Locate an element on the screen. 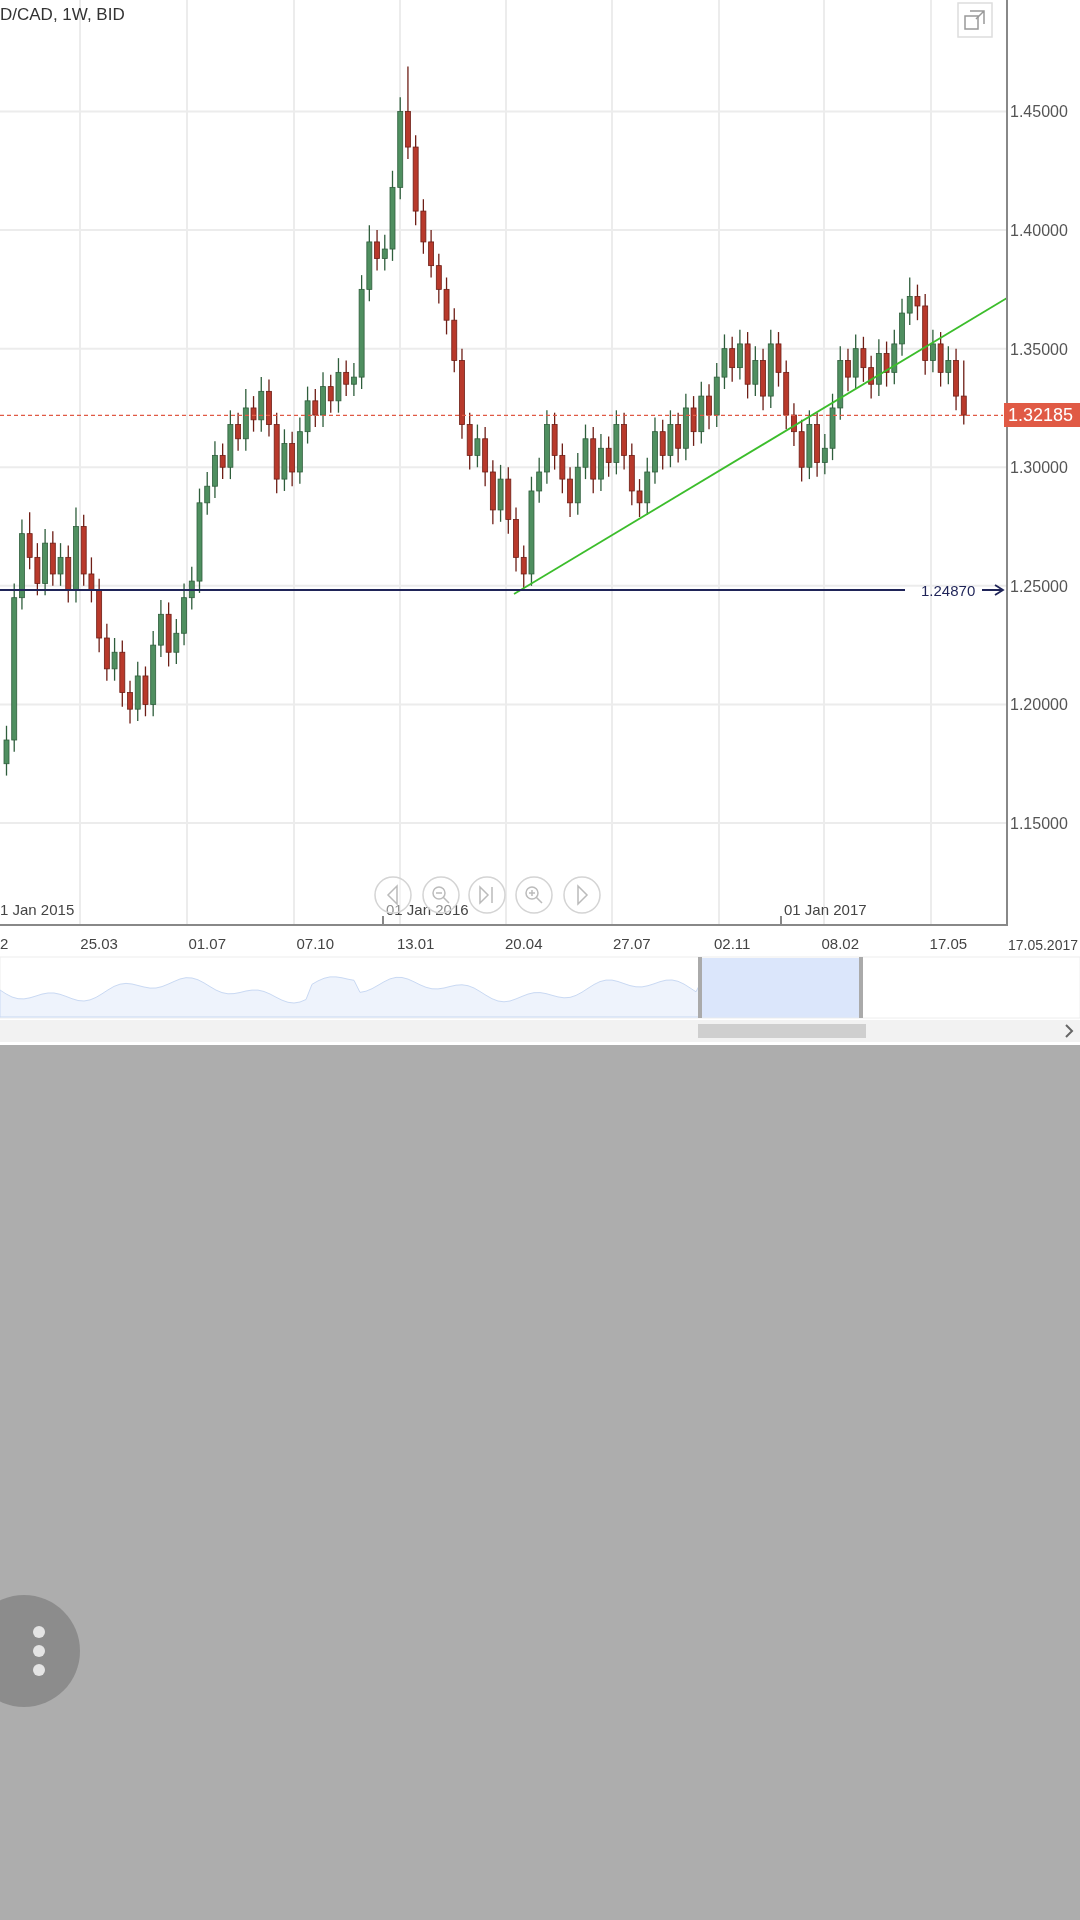 The height and width of the screenshot is (1920, 1080). arrow-icon is located at coordinates (993, 590).